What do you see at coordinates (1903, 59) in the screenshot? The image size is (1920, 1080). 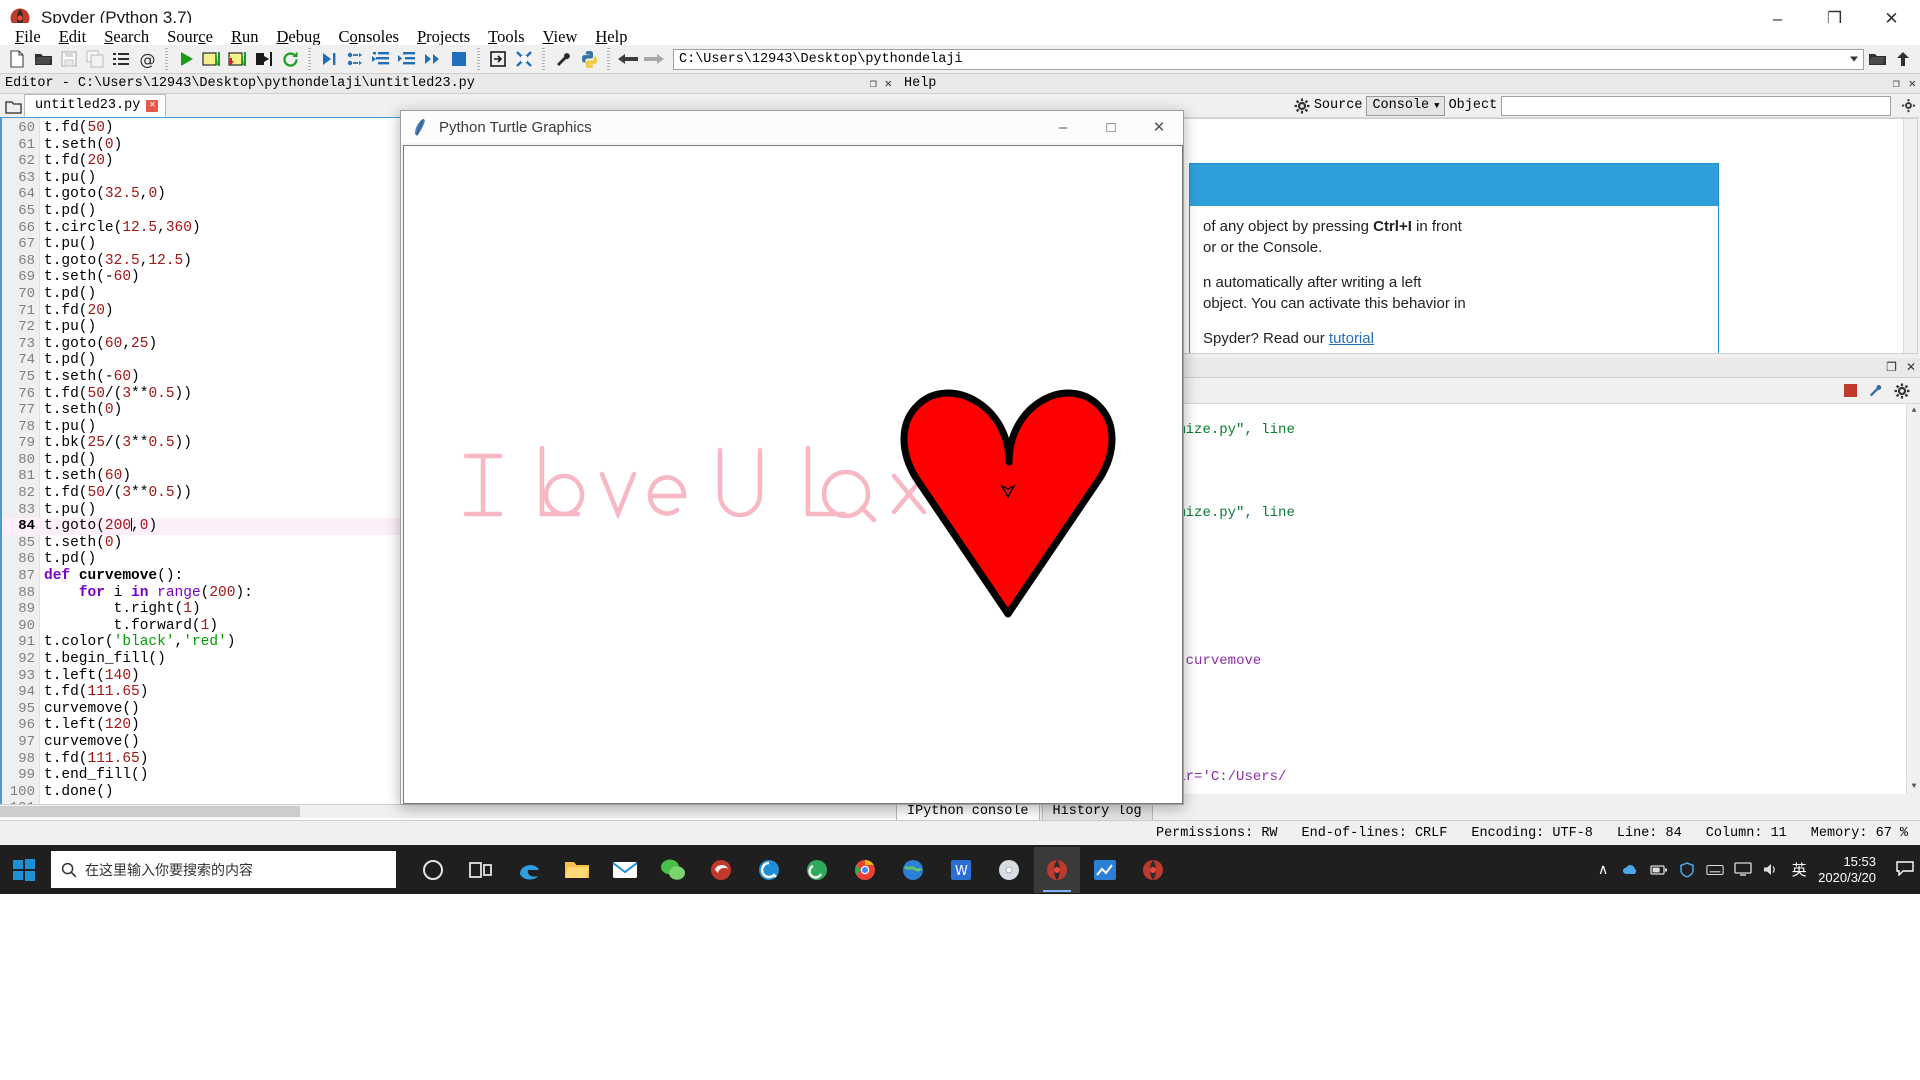 I see `parent-dir-icon` at bounding box center [1903, 59].